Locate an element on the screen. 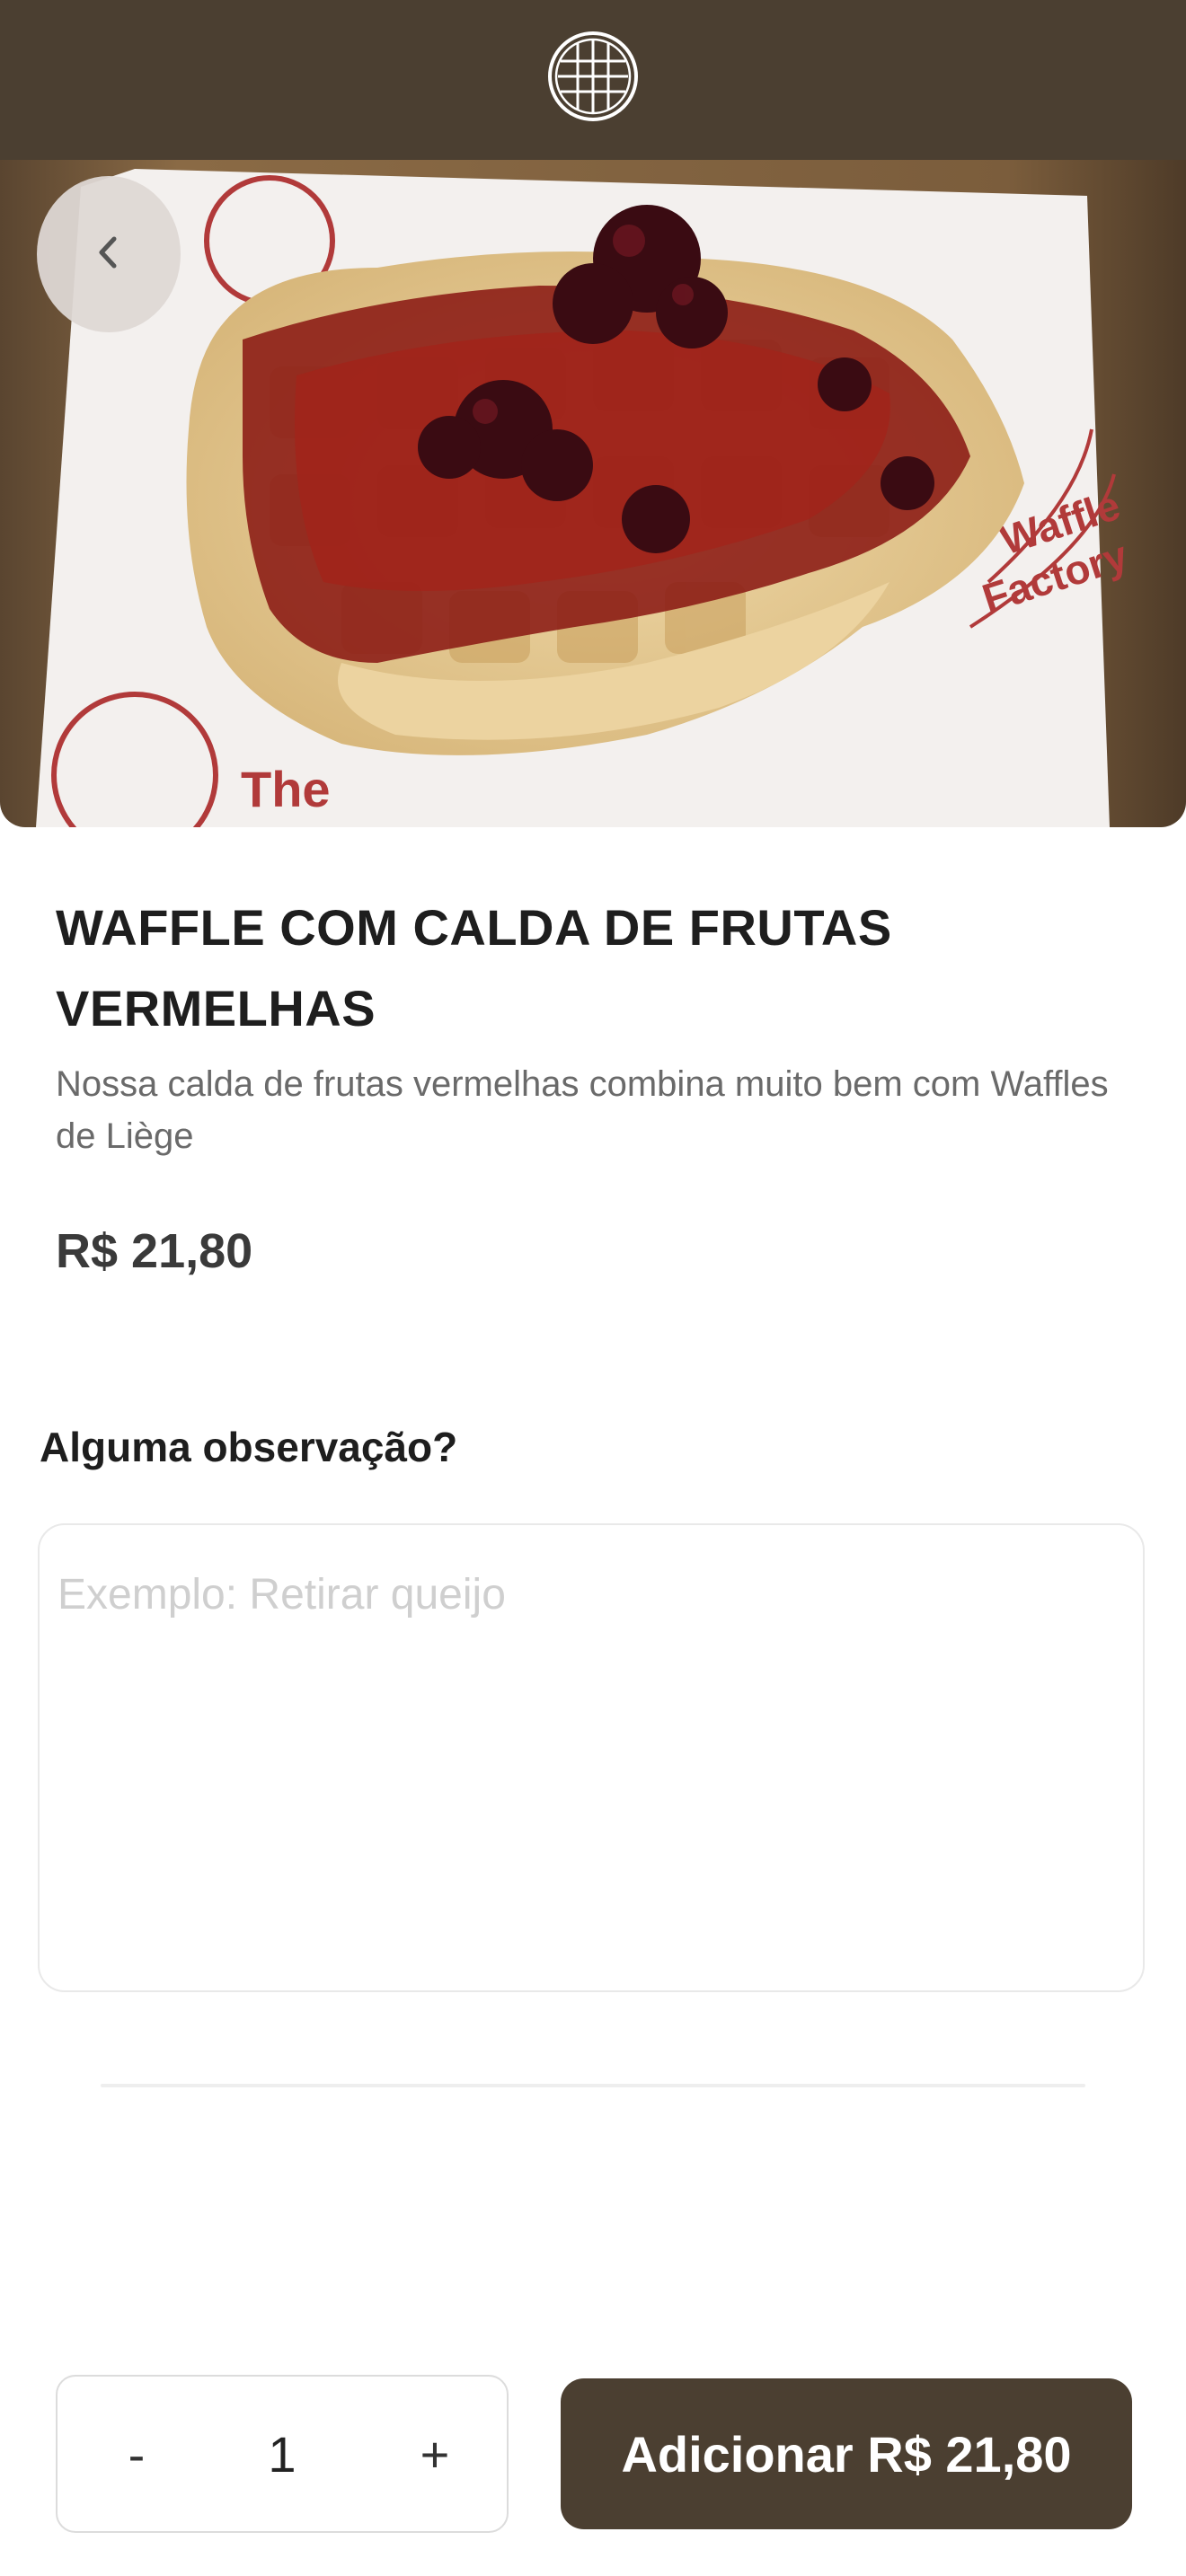 The image size is (1186, 2576). quantity-value: 1 is located at coordinates (282, 2454).